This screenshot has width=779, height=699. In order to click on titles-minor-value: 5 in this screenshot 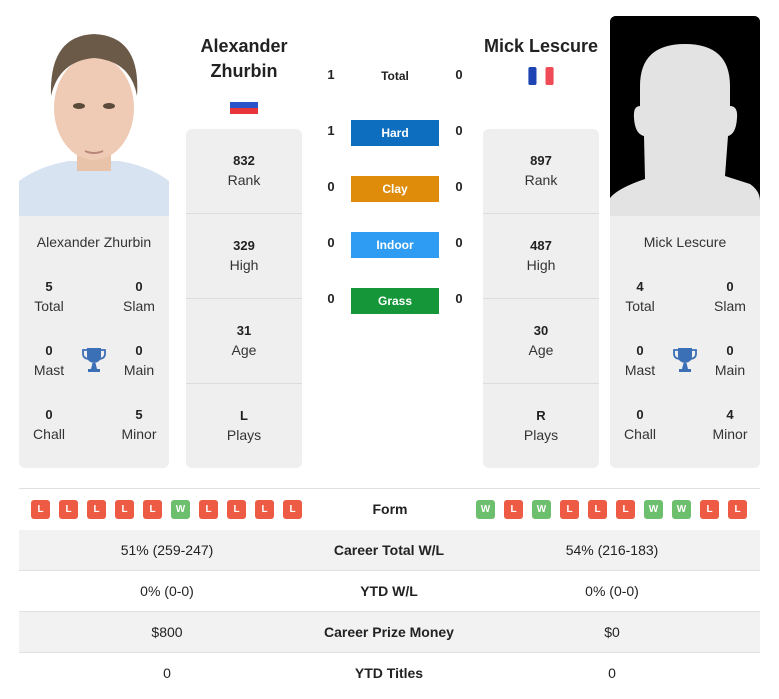, I will do `click(139, 414)`.